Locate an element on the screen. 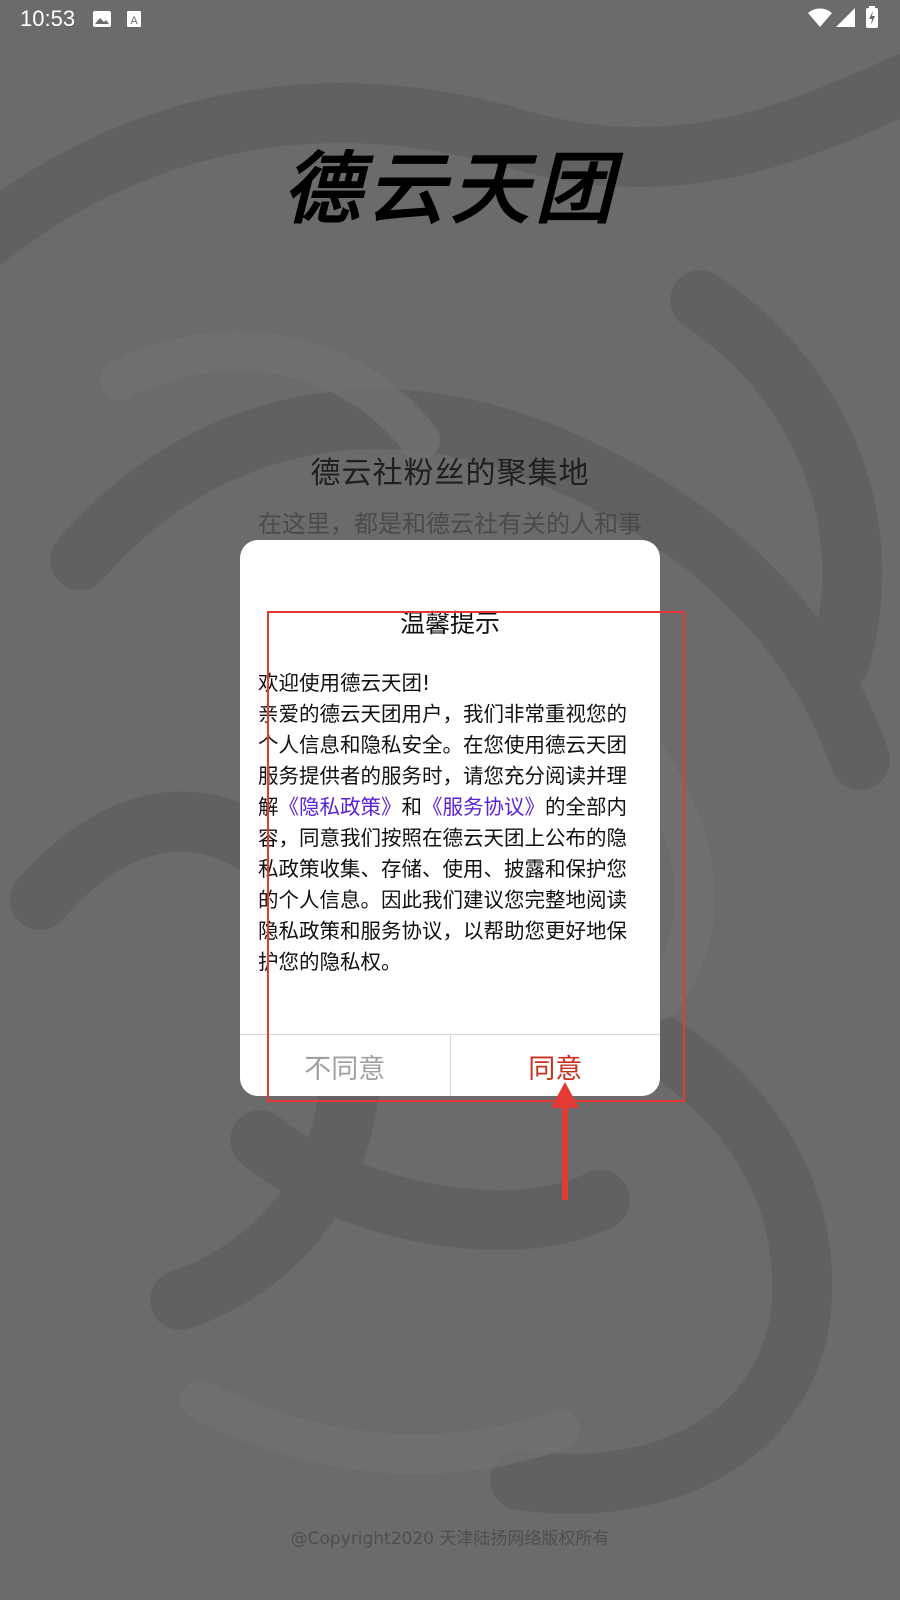 Image resolution: width=900 pixels, height=1600 pixels. subtagline: 在这里，都是和德云社有关的人和事 is located at coordinates (450, 524).